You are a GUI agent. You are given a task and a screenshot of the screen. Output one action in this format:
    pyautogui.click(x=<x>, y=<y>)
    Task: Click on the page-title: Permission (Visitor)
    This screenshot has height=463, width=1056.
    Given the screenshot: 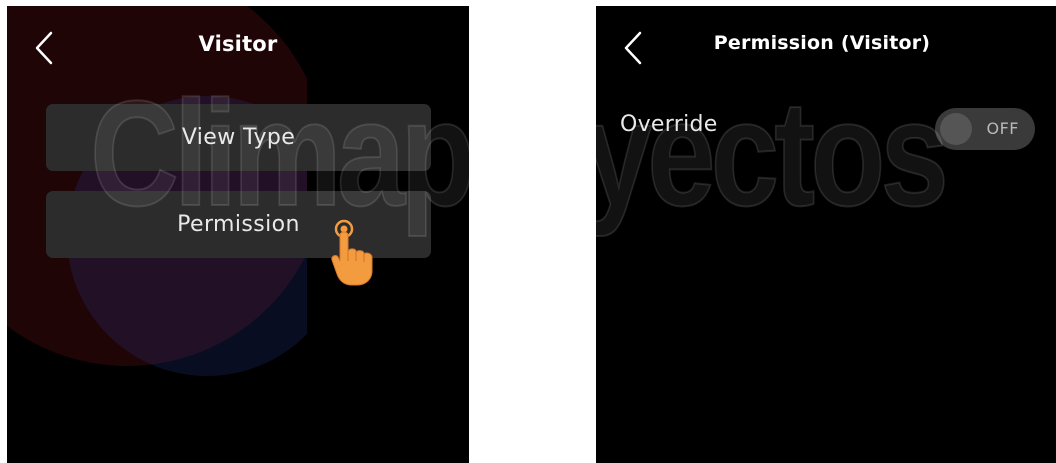 What is the action you would take?
    pyautogui.click(x=822, y=43)
    